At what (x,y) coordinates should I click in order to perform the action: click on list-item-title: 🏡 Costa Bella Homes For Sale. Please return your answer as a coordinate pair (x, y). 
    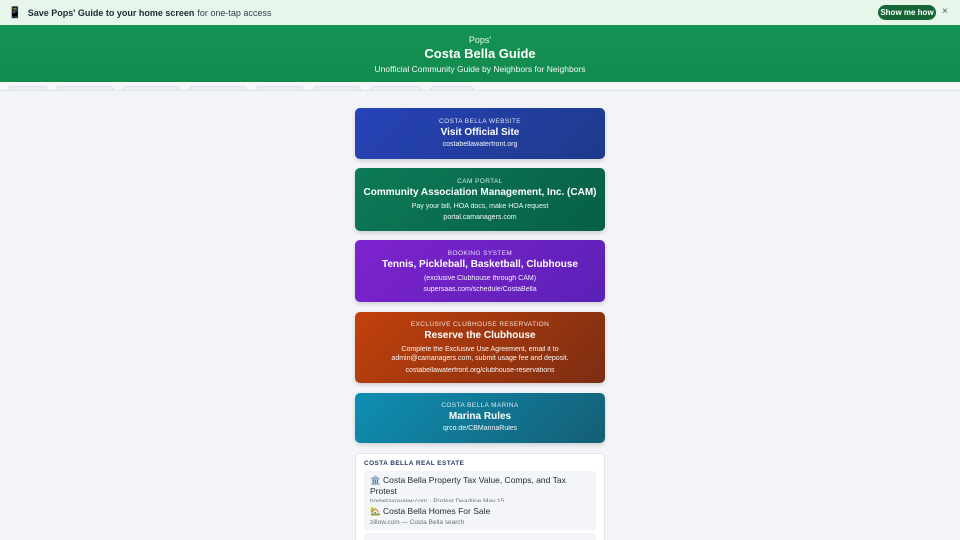
    Looking at the image, I should click on (480, 511).